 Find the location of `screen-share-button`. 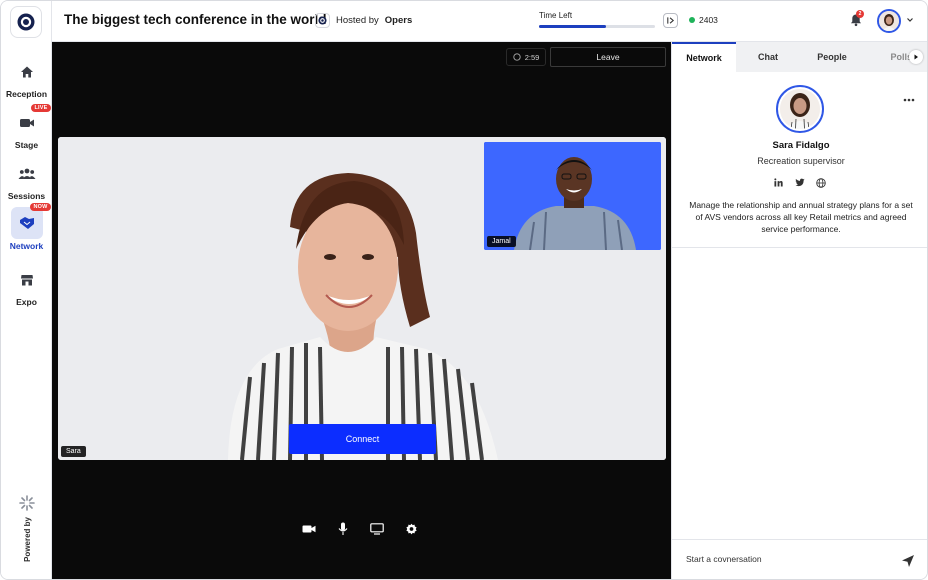

screen-share-button is located at coordinates (377, 529).